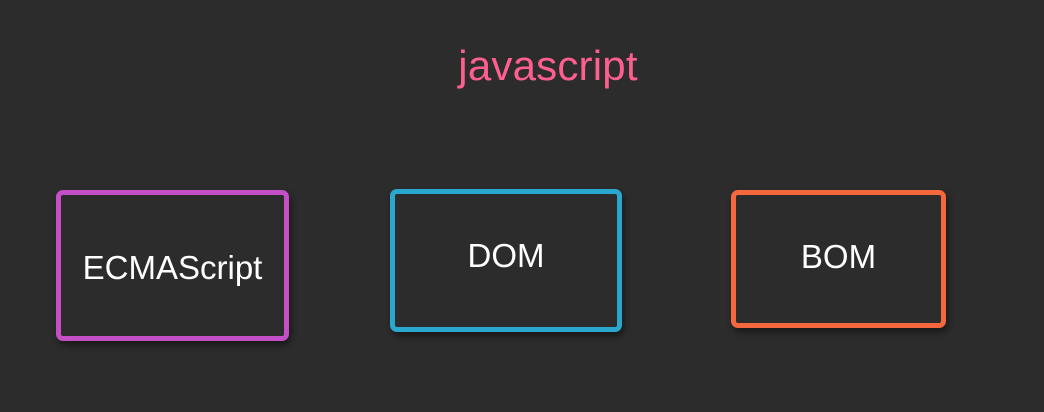  What do you see at coordinates (506, 255) in the screenshot?
I see `node-dom-label: DOM` at bounding box center [506, 255].